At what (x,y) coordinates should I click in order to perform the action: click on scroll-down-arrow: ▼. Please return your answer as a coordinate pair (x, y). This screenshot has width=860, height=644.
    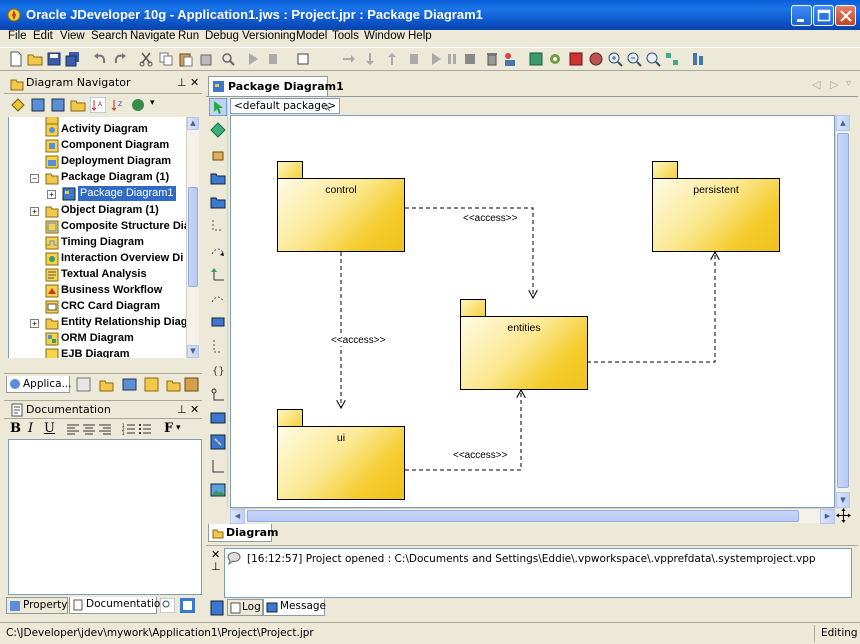
    Looking at the image, I should click on (843, 500).